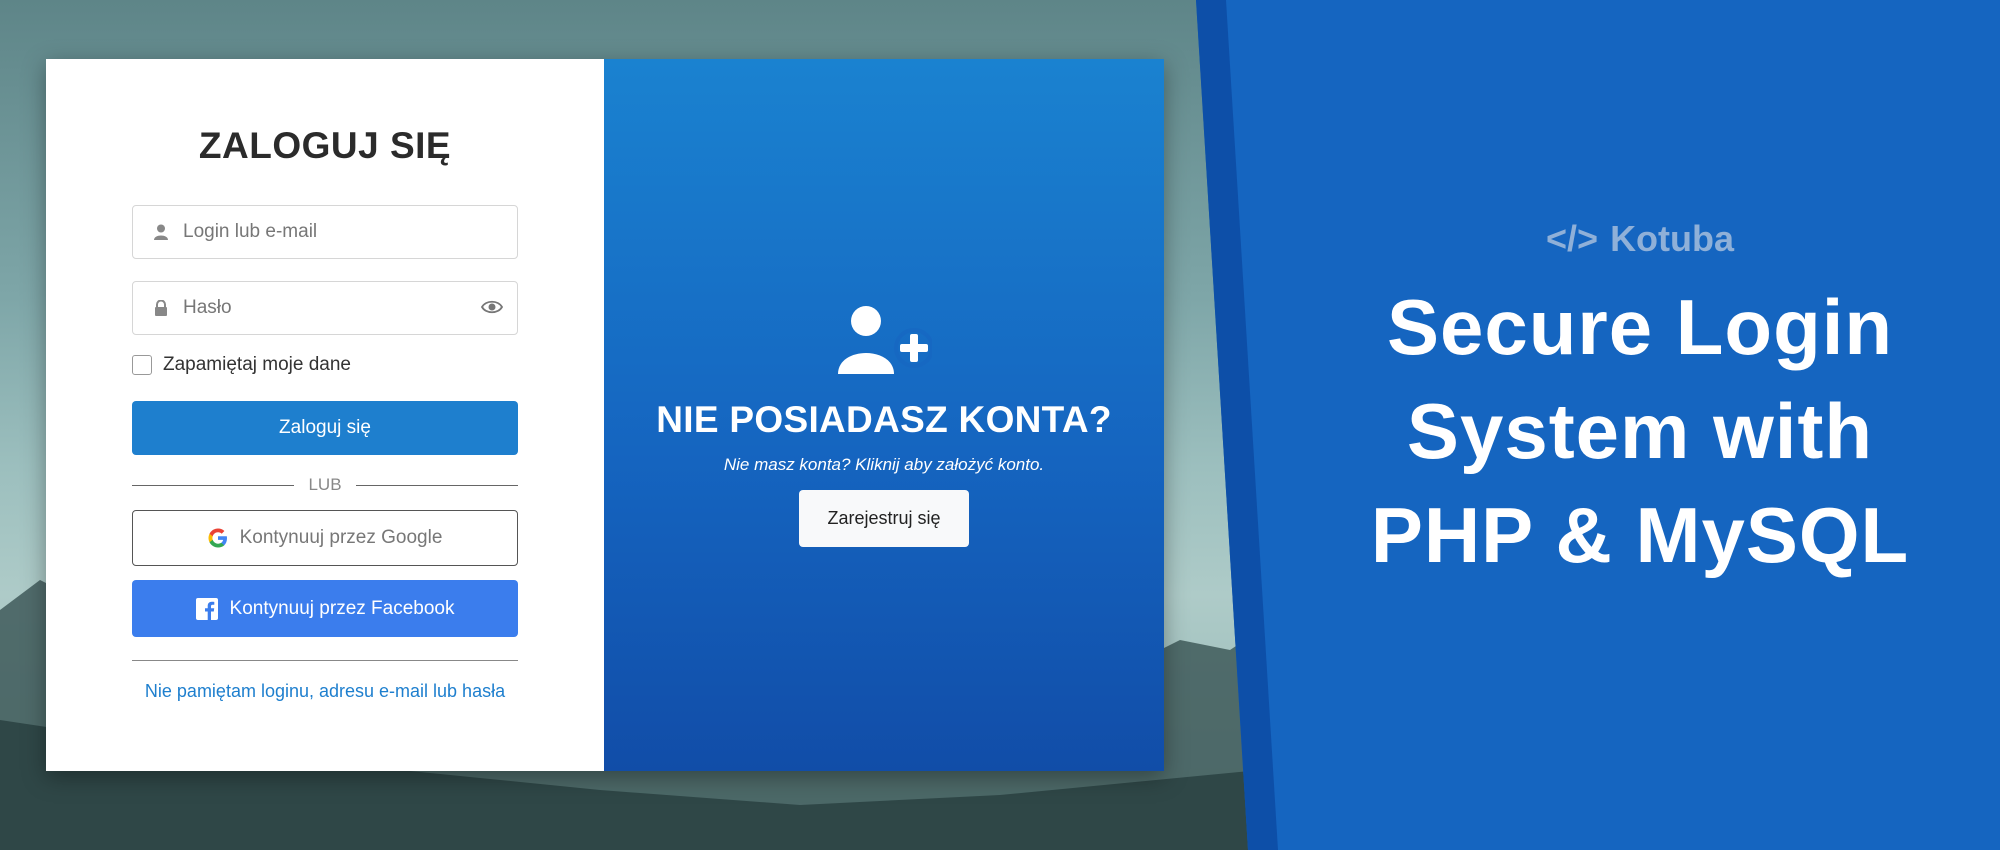 The height and width of the screenshot is (850, 2000). I want to click on headline-line-2: System with, so click(1640, 431).